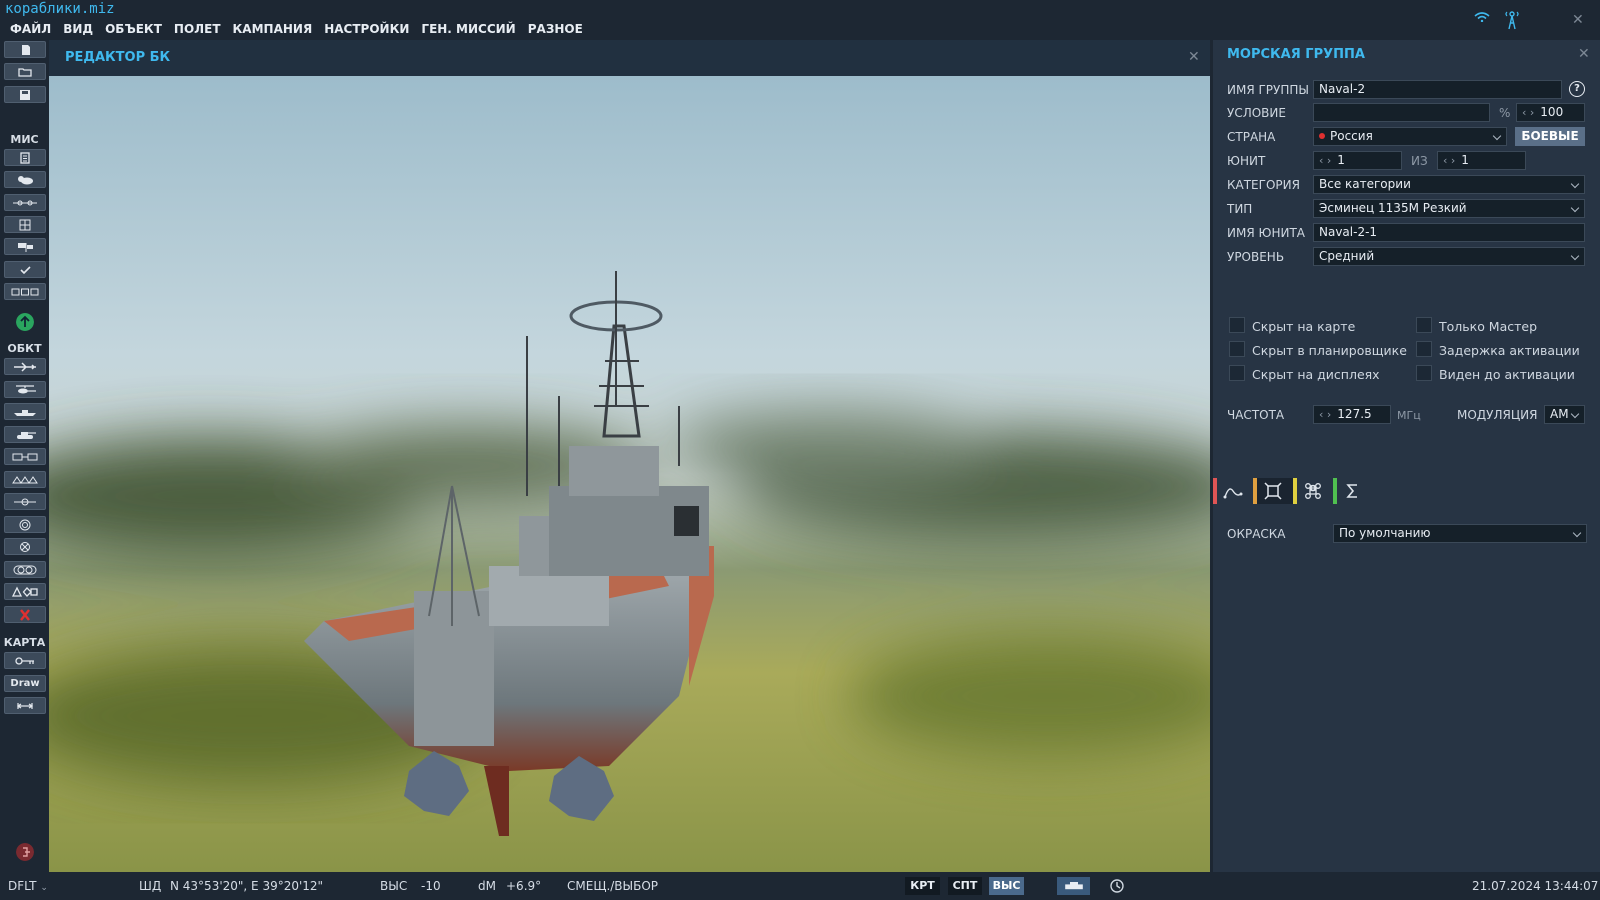 The image size is (1600, 900). What do you see at coordinates (25, 269) in the screenshot?
I see `goals-button` at bounding box center [25, 269].